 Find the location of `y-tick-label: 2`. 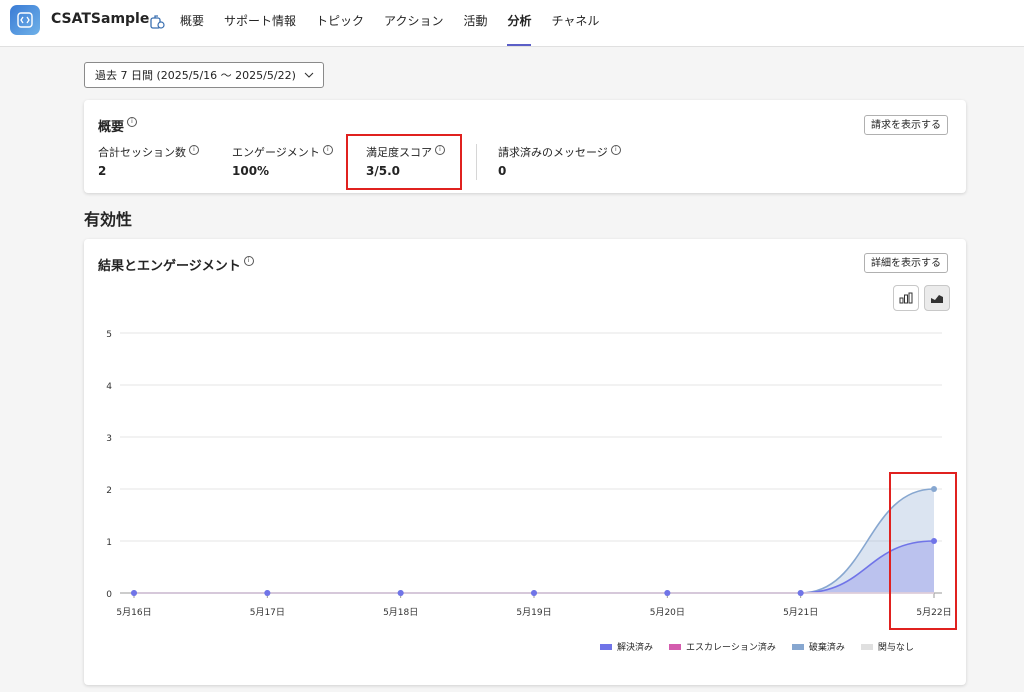

y-tick-label: 2 is located at coordinates (109, 491).